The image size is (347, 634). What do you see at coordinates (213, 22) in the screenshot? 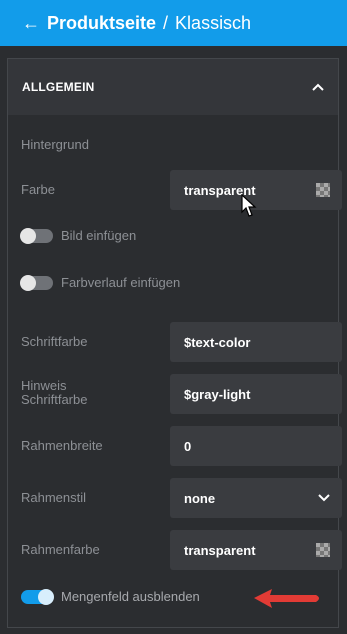
I see `breadcrumb-subpage: Klassisch` at bounding box center [213, 22].